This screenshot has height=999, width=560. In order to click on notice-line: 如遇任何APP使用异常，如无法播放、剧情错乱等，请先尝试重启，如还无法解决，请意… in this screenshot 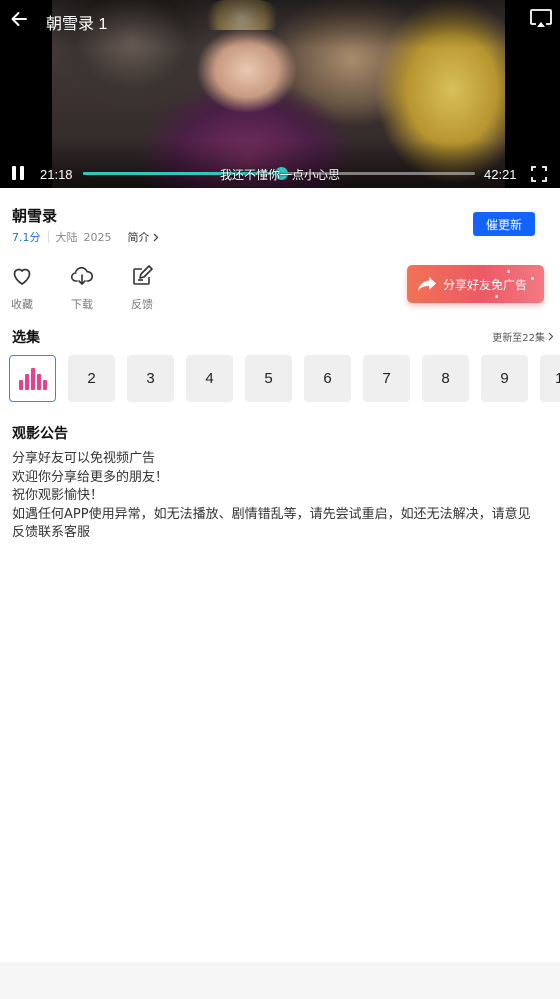, I will do `click(271, 523)`.